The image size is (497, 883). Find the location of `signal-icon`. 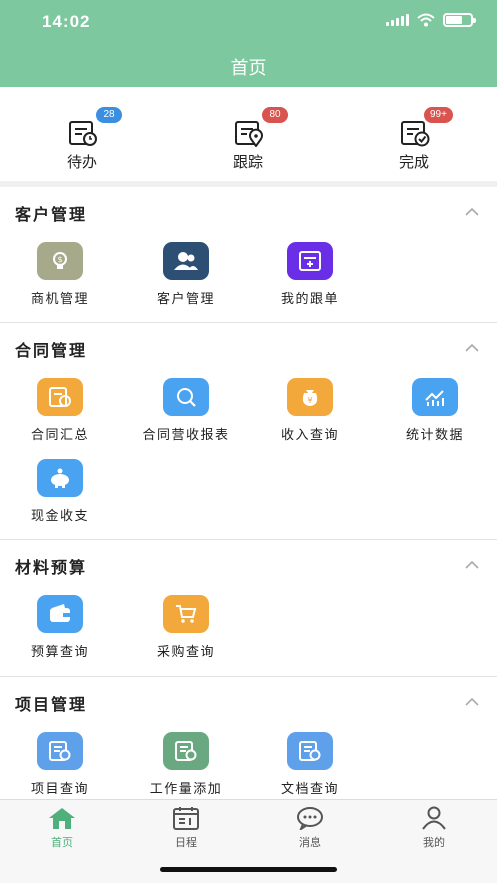

signal-icon is located at coordinates (397, 20).